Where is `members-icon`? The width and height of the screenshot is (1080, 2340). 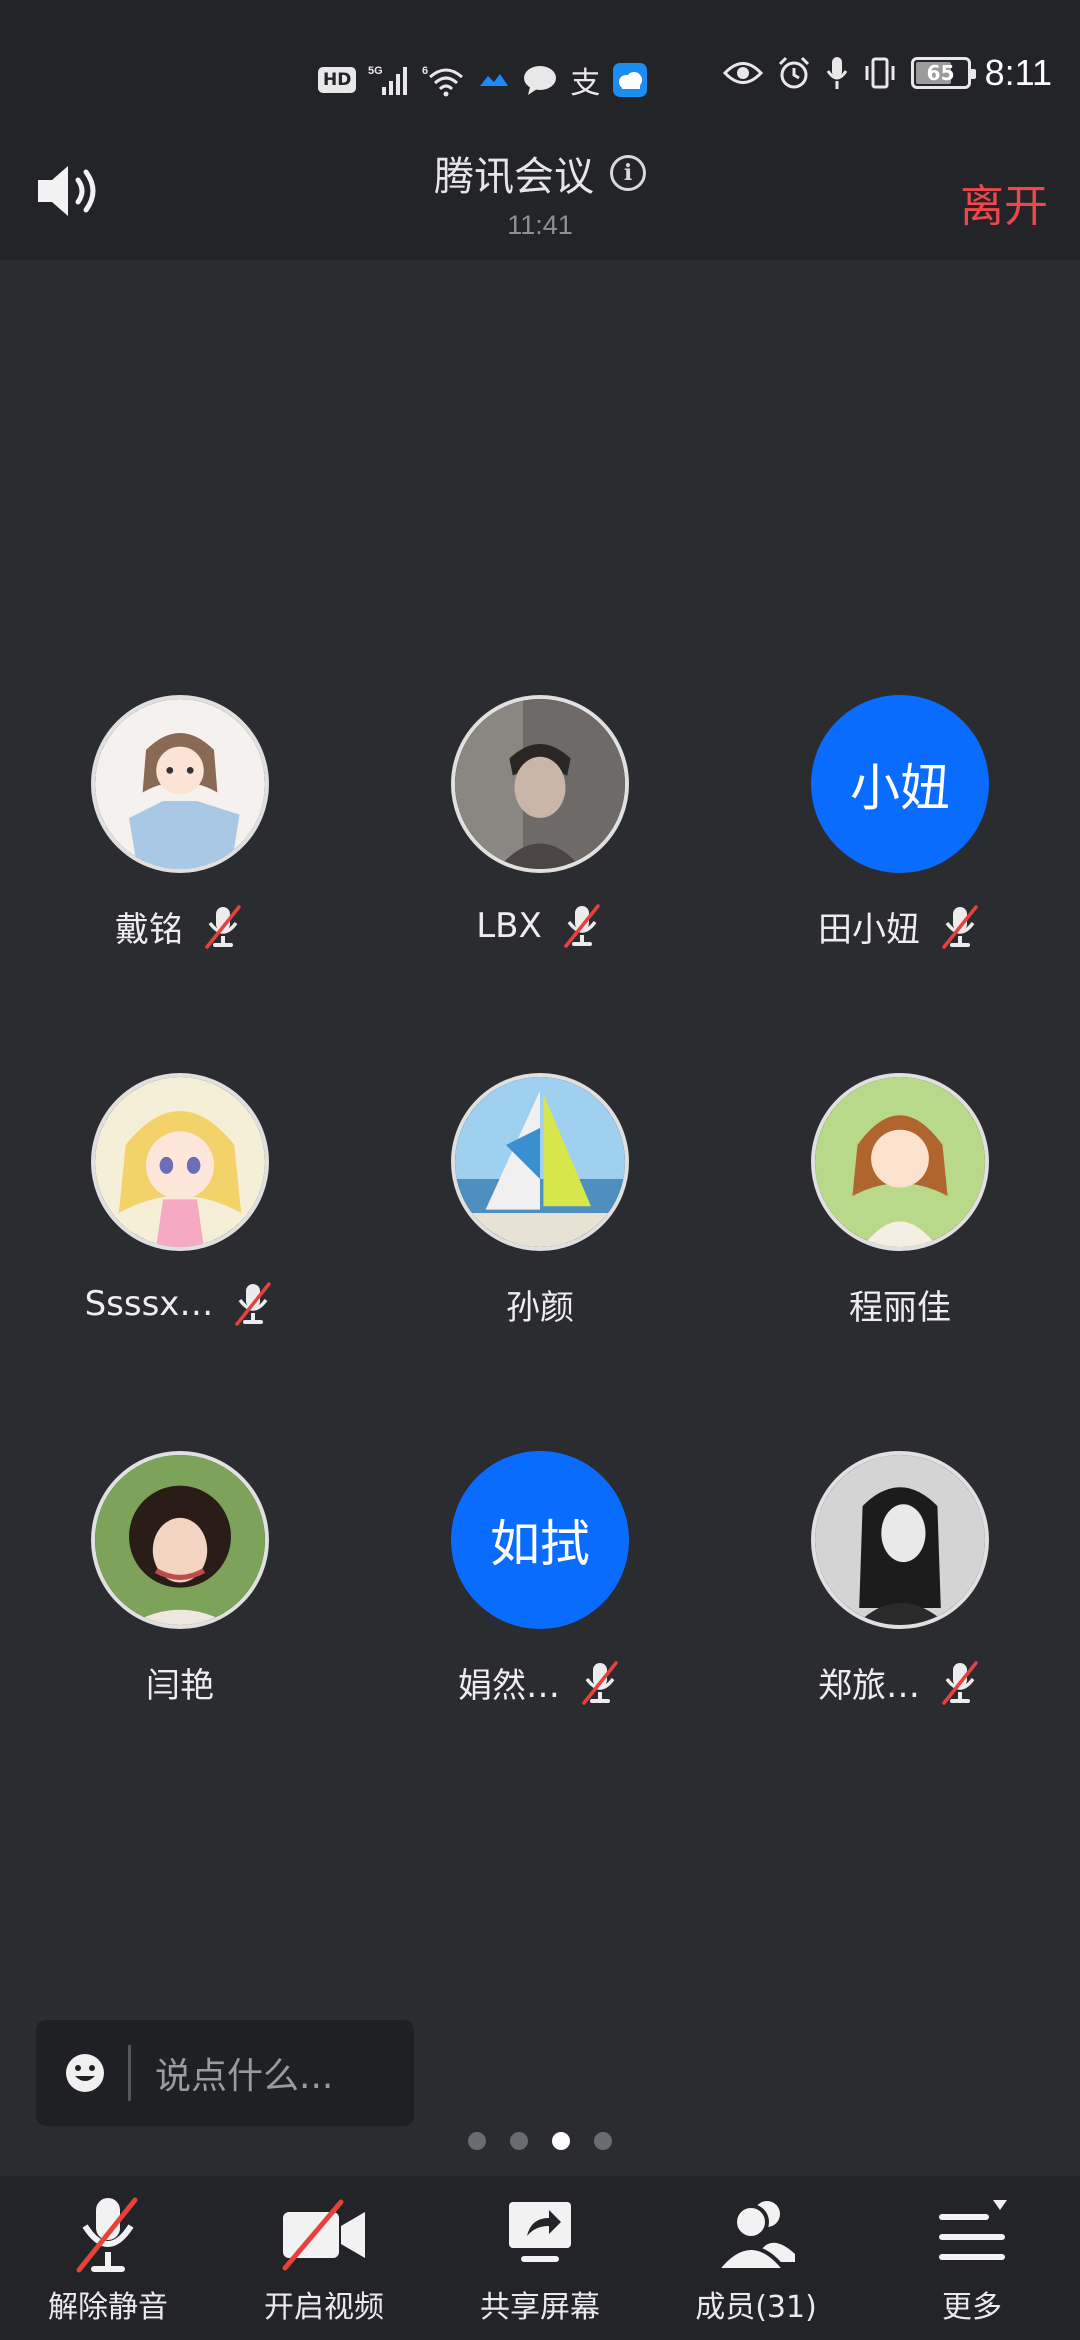 members-icon is located at coordinates (753, 2236).